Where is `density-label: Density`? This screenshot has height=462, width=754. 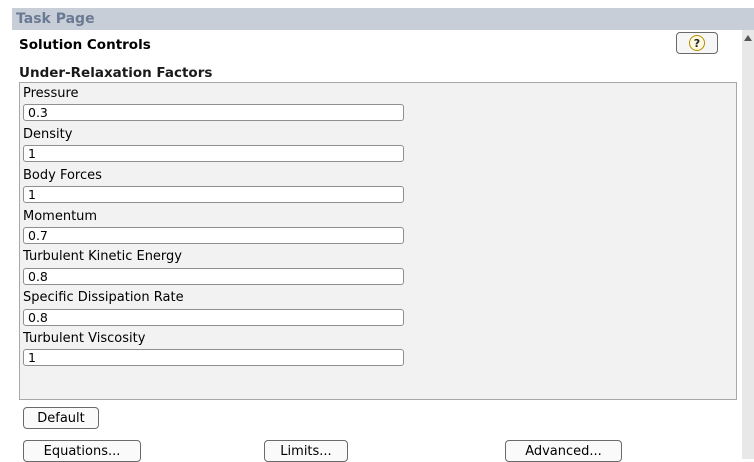
density-label: Density is located at coordinates (48, 134).